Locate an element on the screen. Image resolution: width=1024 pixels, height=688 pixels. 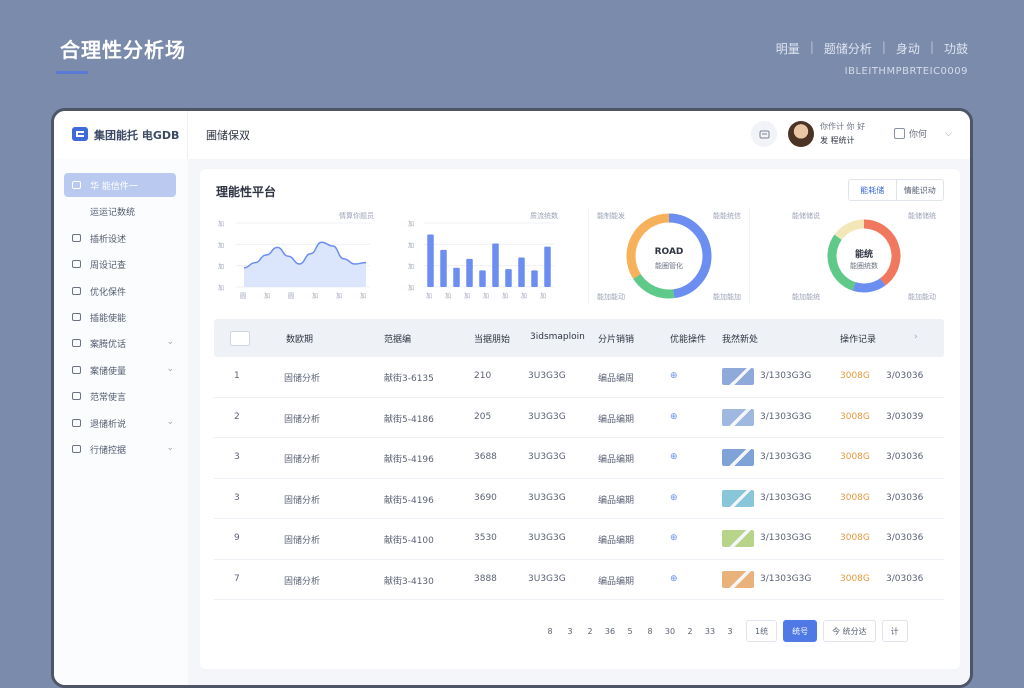
current-page-button: 统号 is located at coordinates (800, 631).